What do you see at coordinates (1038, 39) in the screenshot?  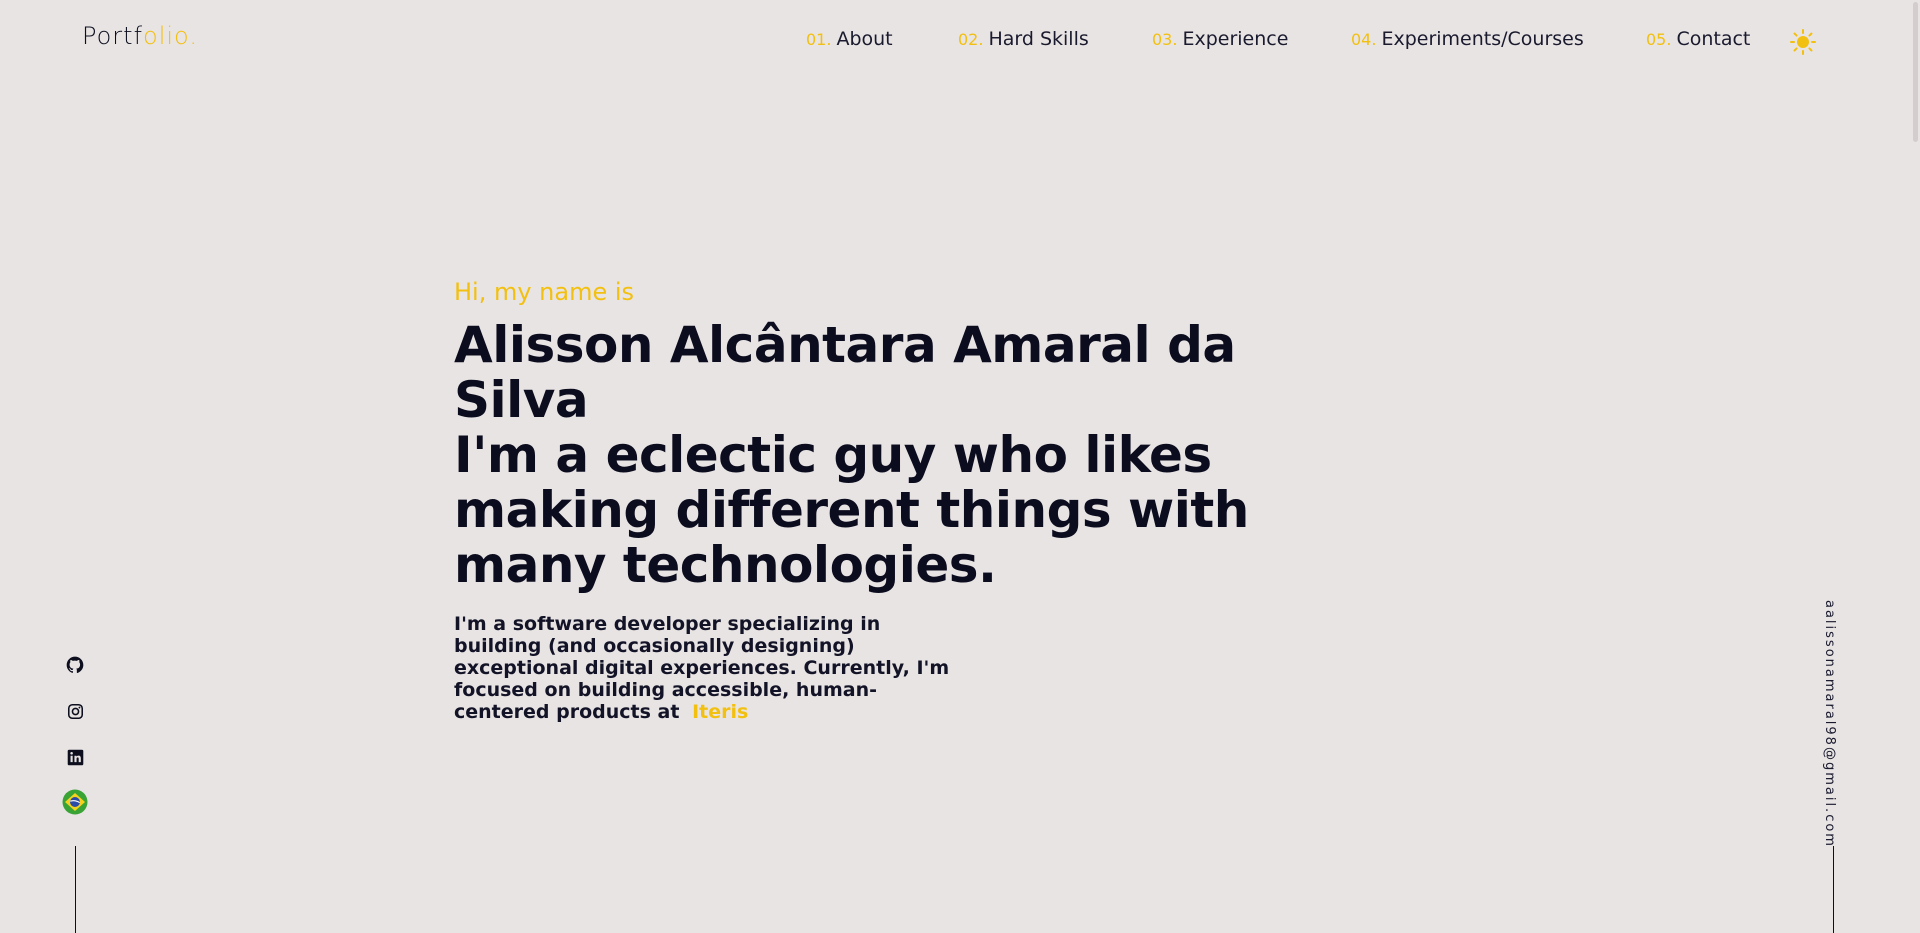 I see `nav-item-label: Hard Skills` at bounding box center [1038, 39].